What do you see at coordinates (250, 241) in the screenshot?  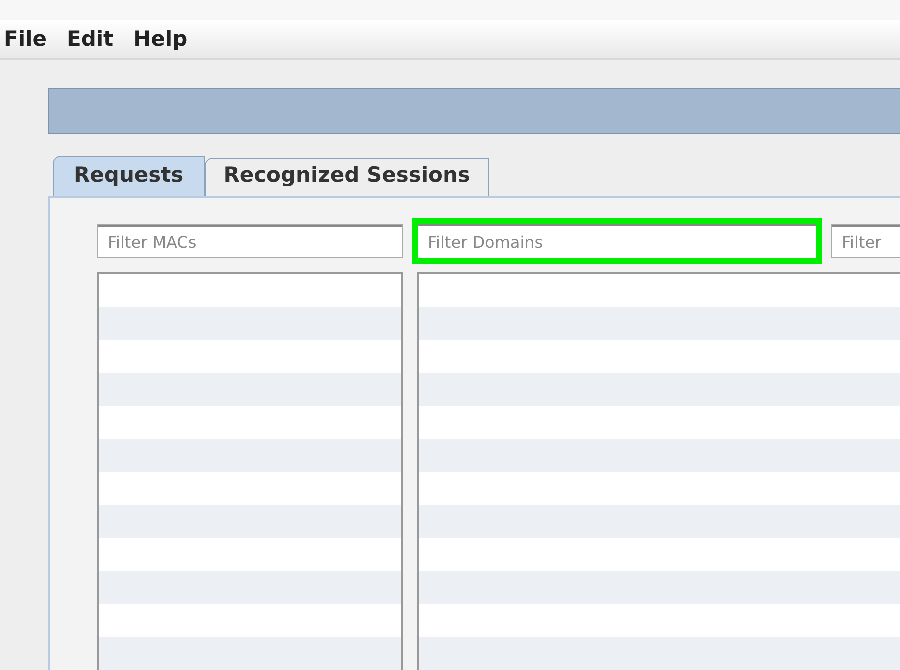 I see `filter-field: Filter MACs` at bounding box center [250, 241].